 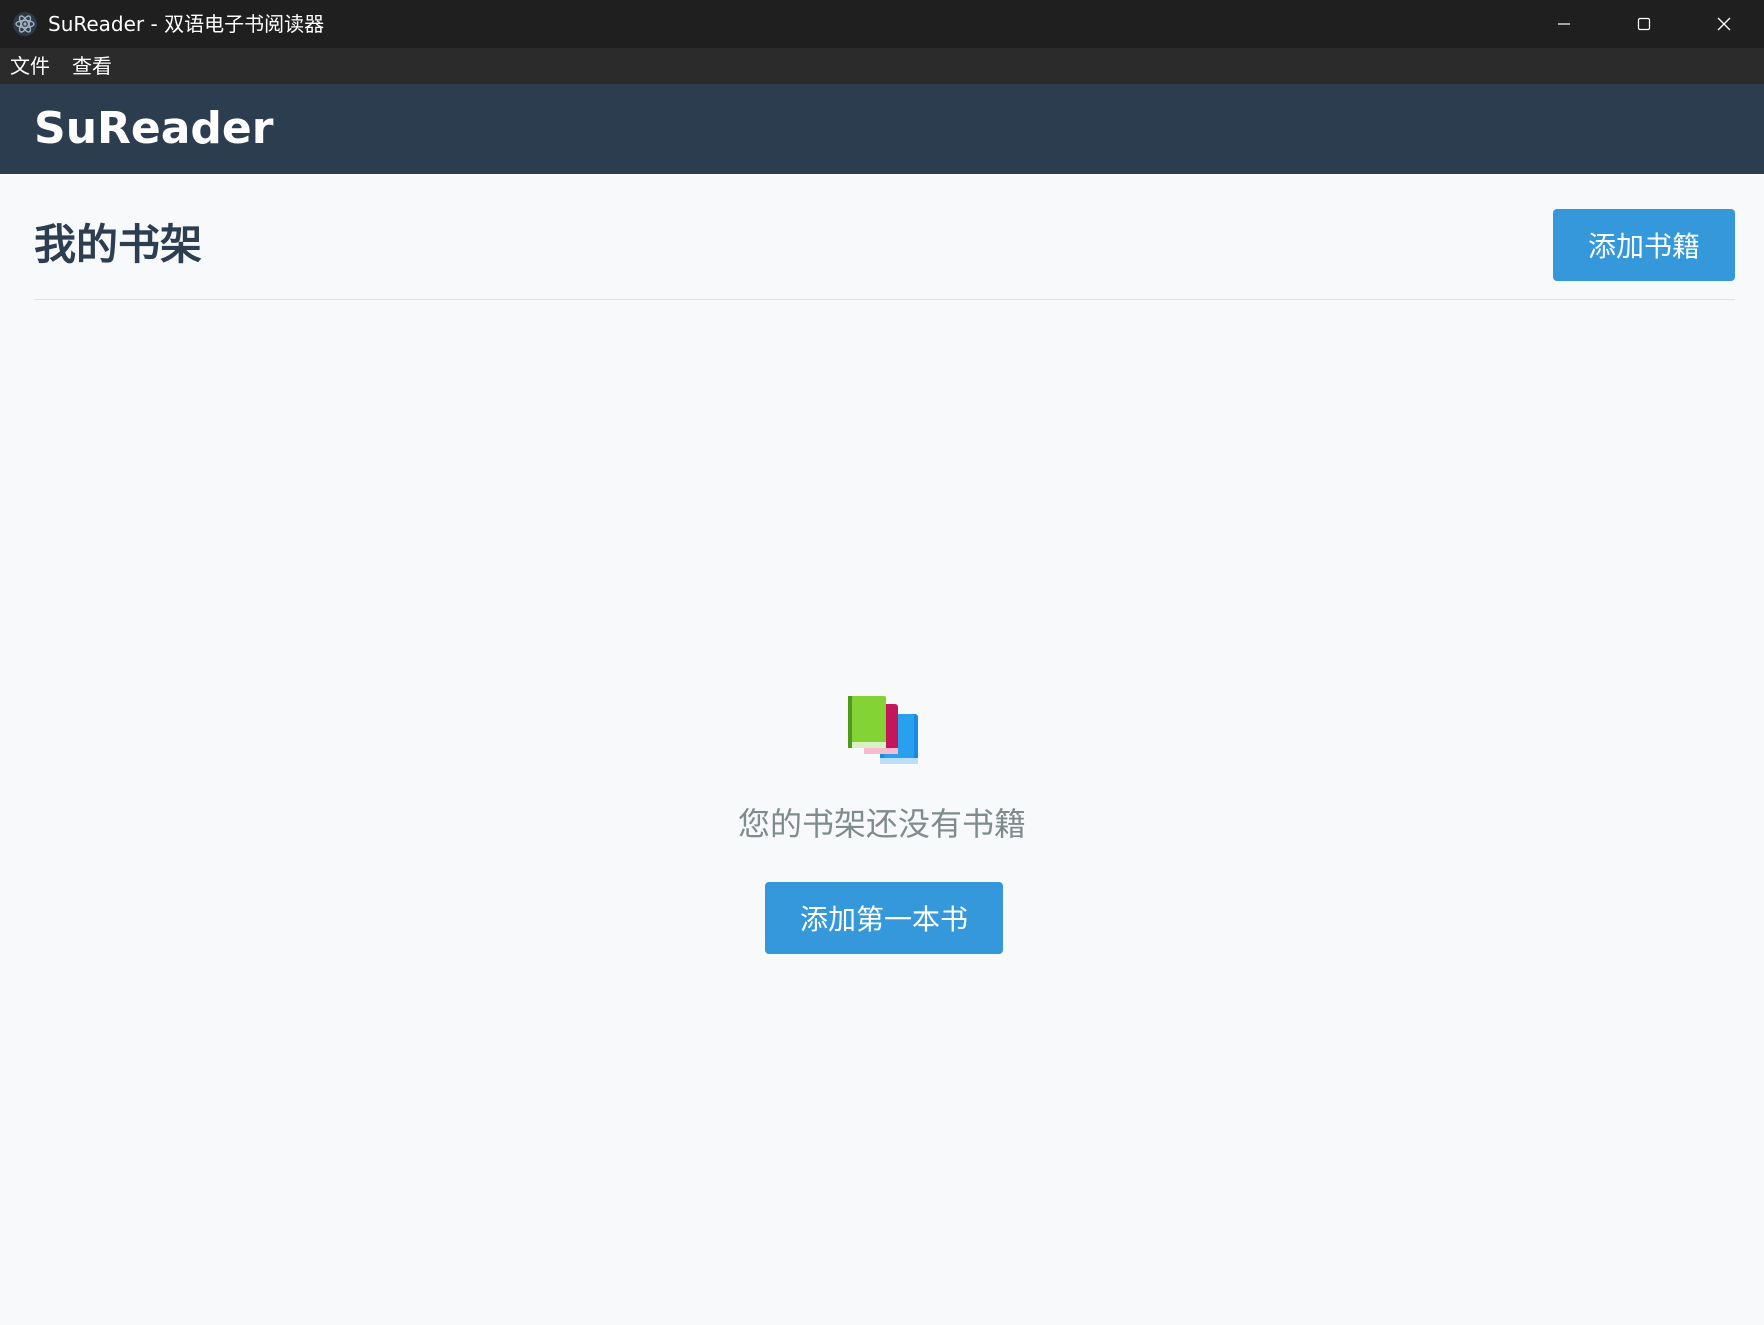 I want to click on menu-item-view: 查看, so click(x=92, y=66).